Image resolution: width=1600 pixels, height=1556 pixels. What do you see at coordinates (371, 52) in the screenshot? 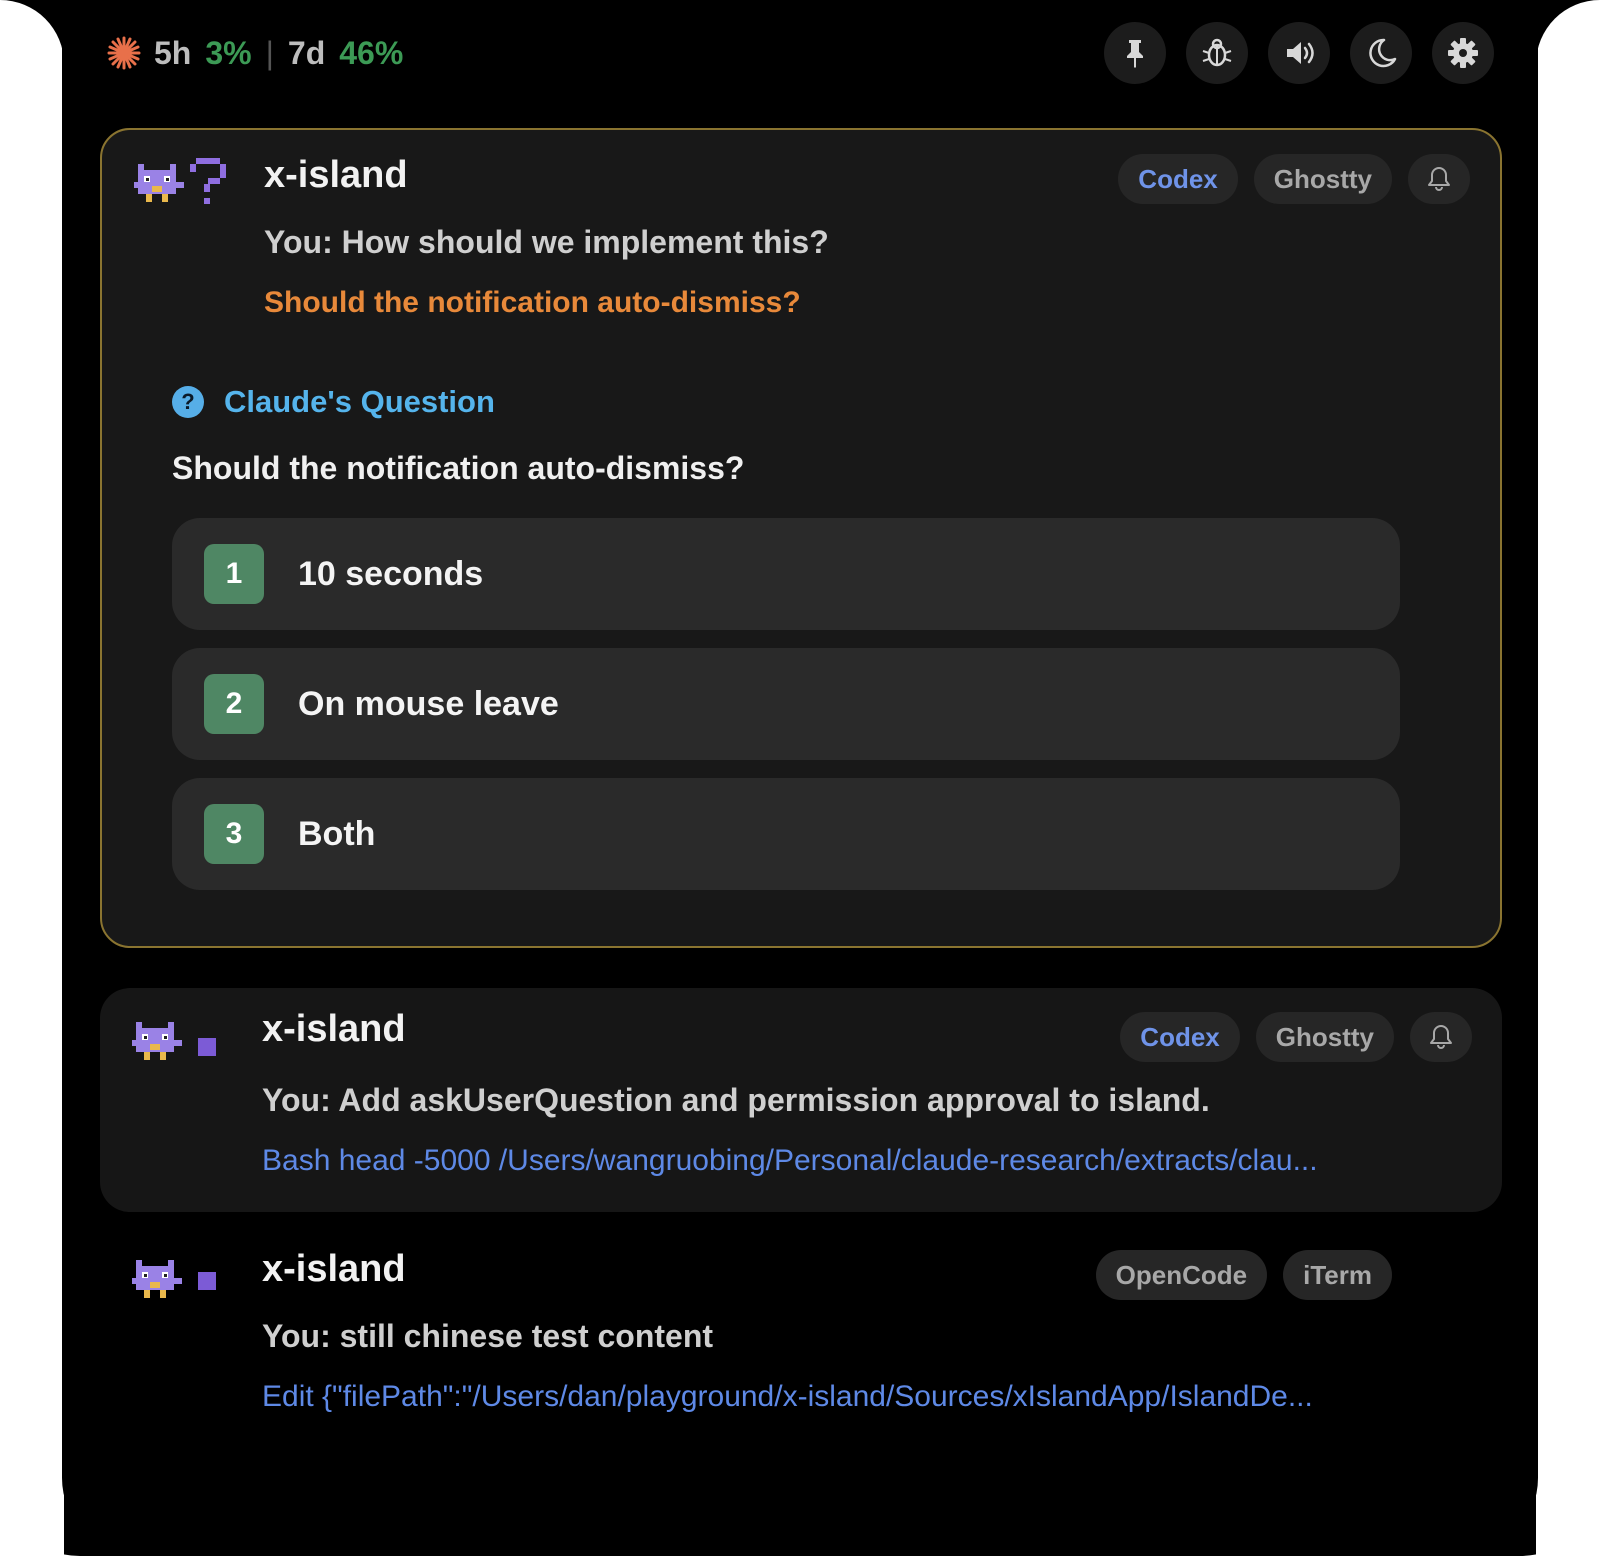
I see `usage-7d-percent: 46%` at bounding box center [371, 52].